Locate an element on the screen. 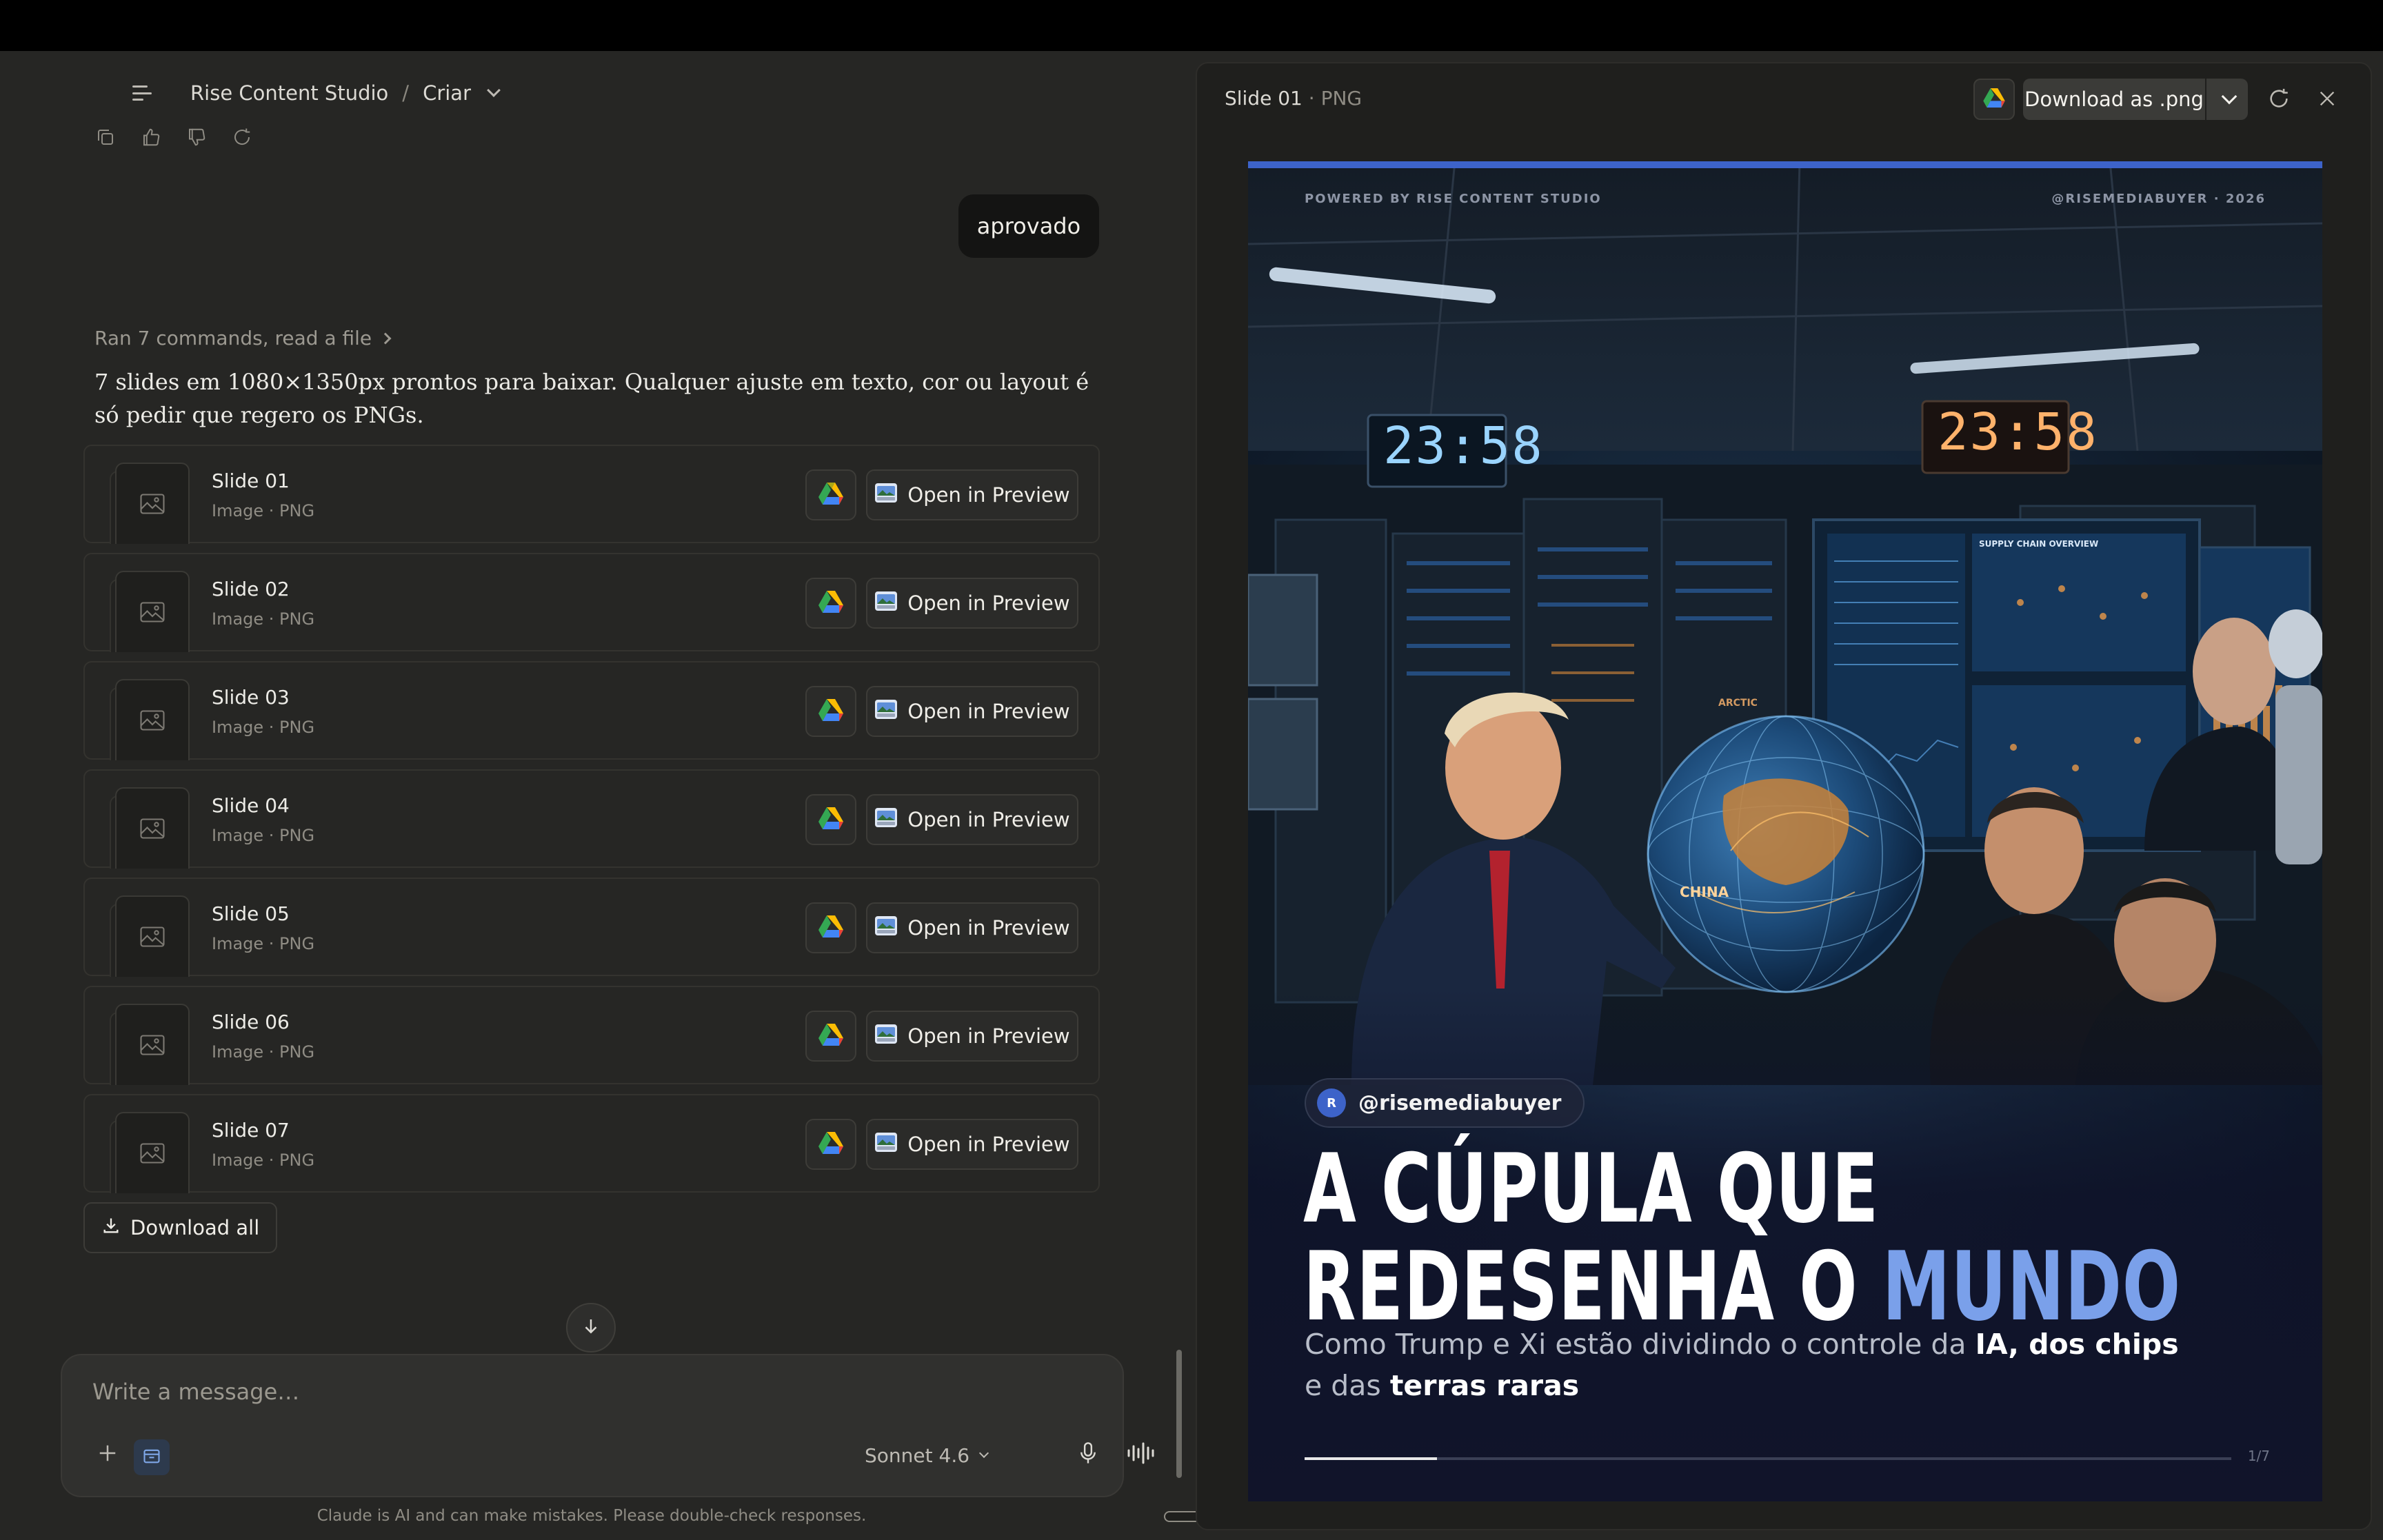 The width and height of the screenshot is (2383, 1540). globe-label-china: CHINA is located at coordinates (1704, 892).